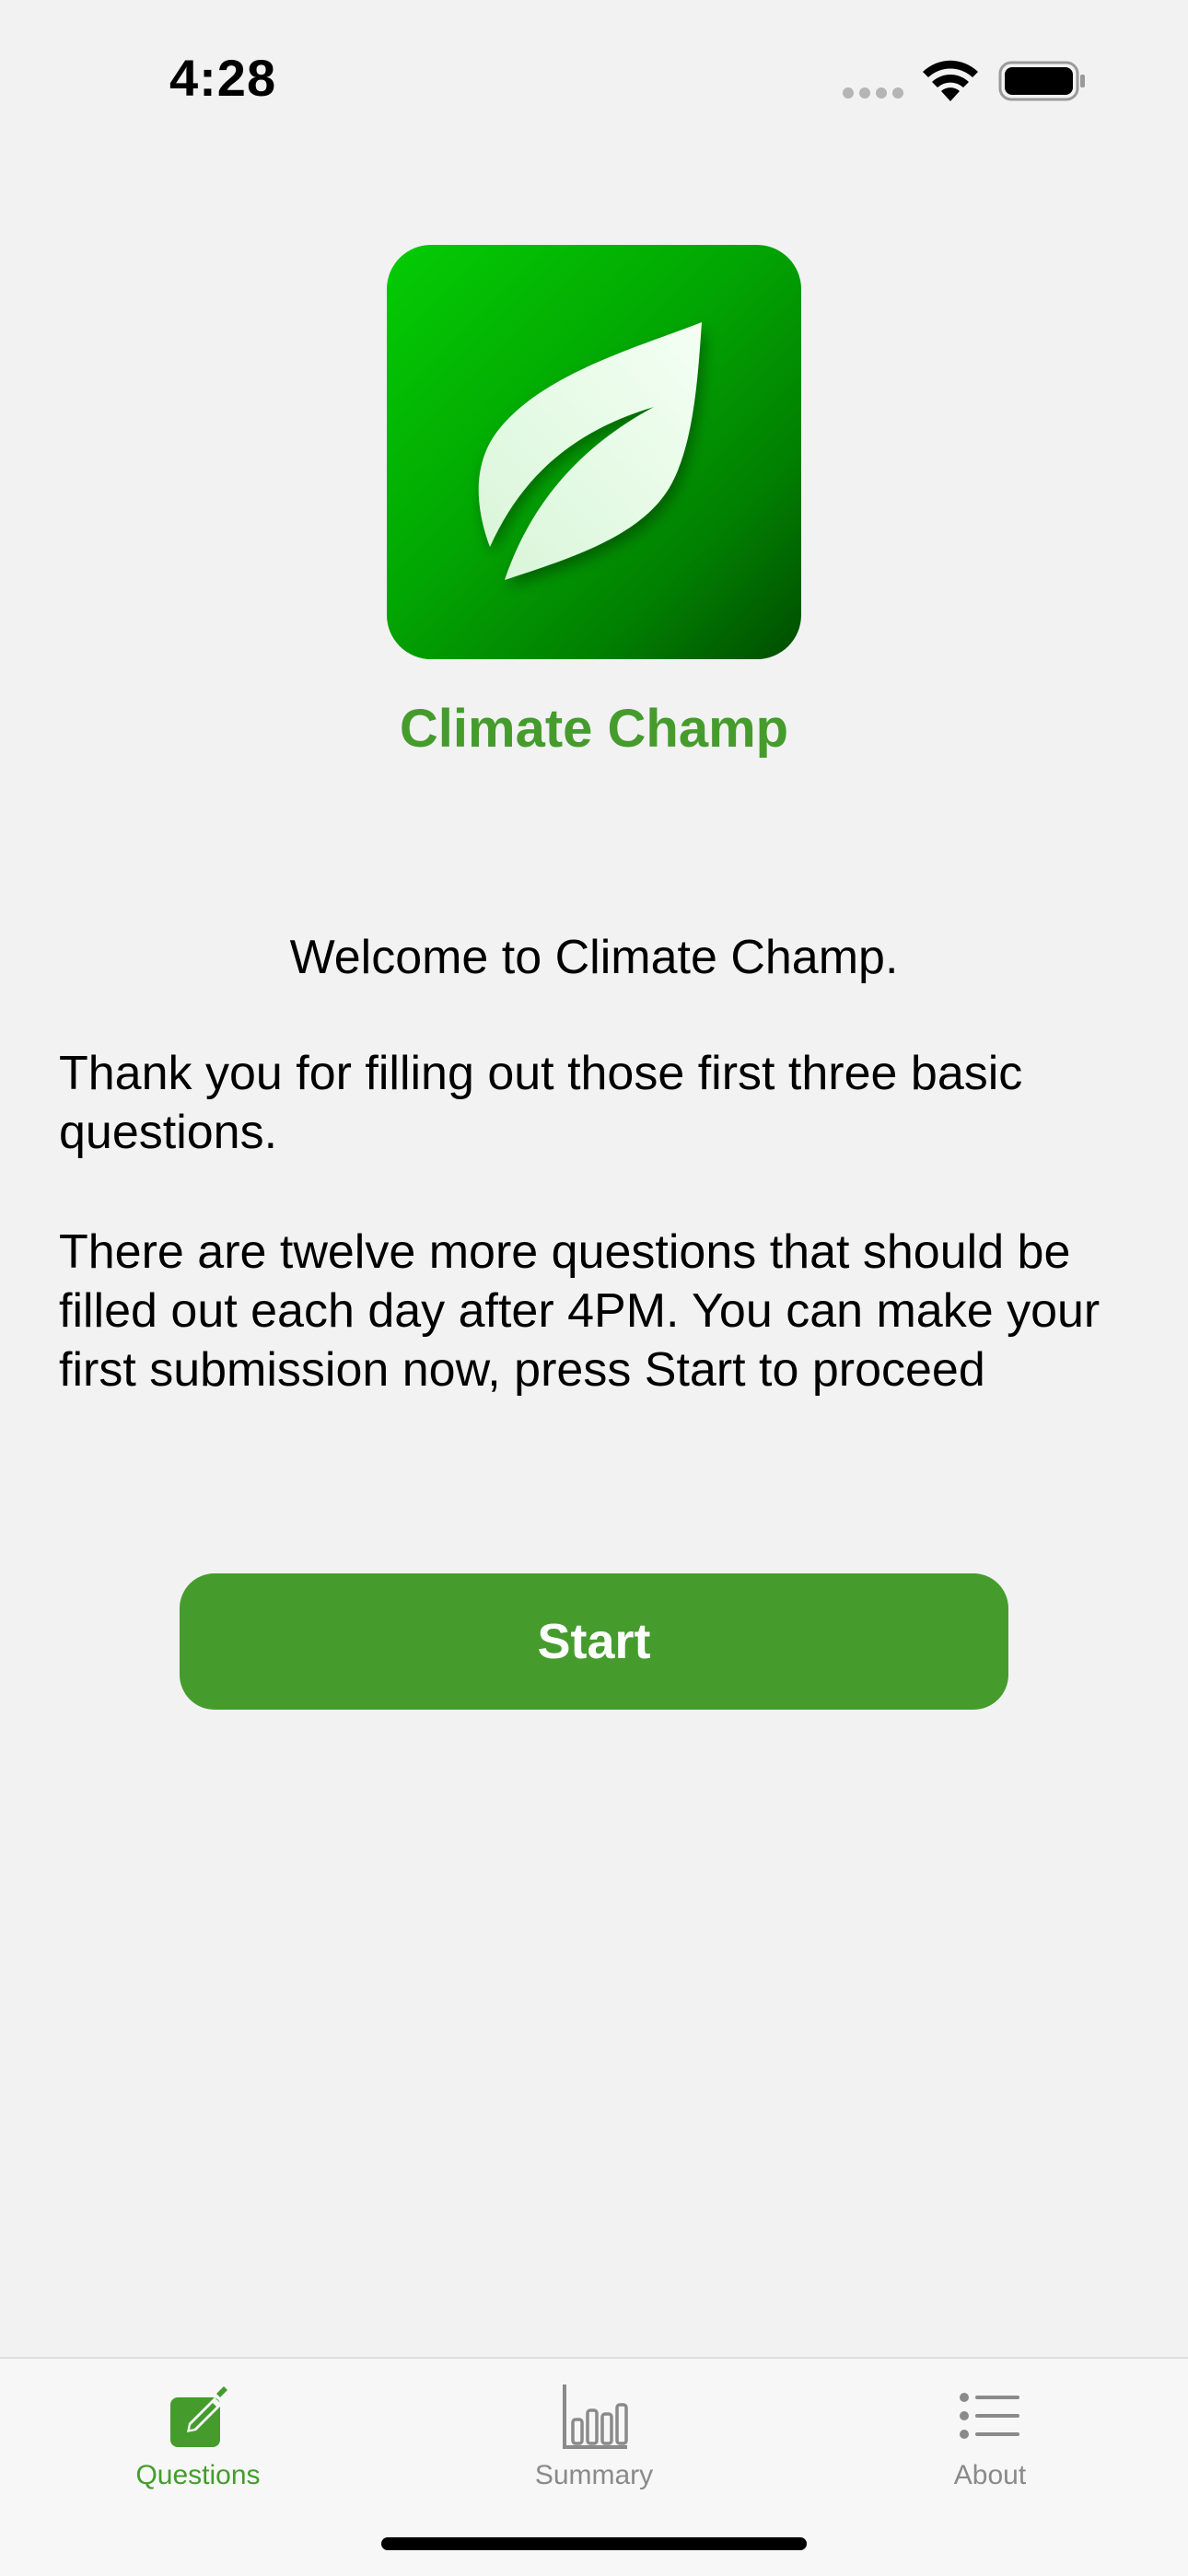 The height and width of the screenshot is (2576, 1188). What do you see at coordinates (873, 93) in the screenshot?
I see `cellular-signal-icon` at bounding box center [873, 93].